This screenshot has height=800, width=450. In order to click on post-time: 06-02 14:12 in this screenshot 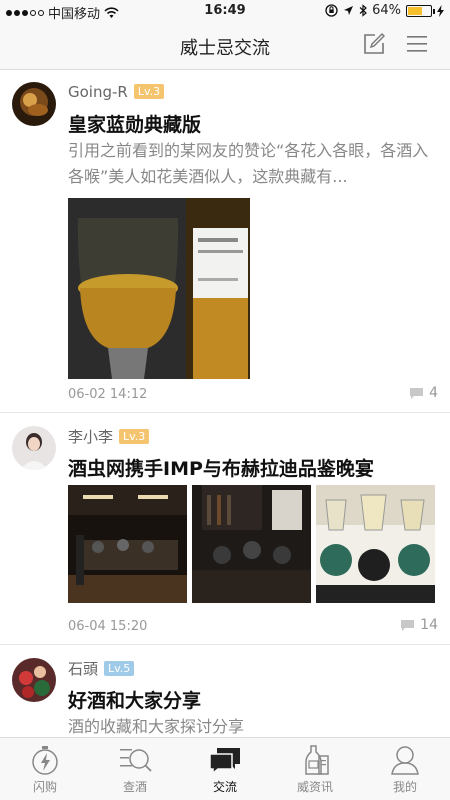, I will do `click(108, 394)`.